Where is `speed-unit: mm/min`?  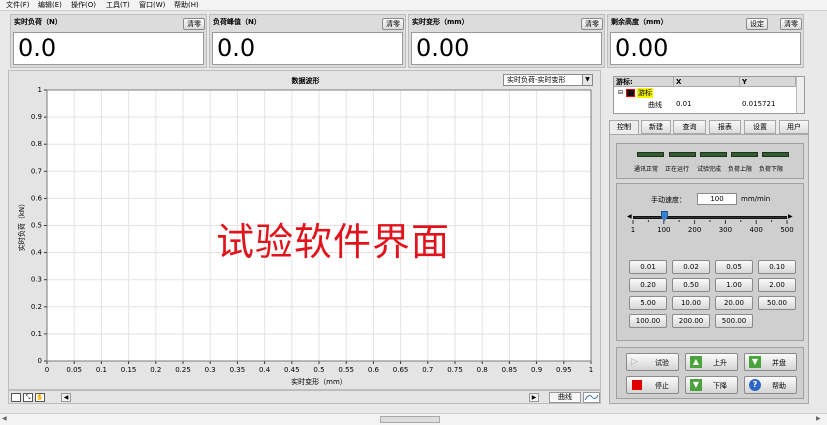
speed-unit: mm/min is located at coordinates (756, 199).